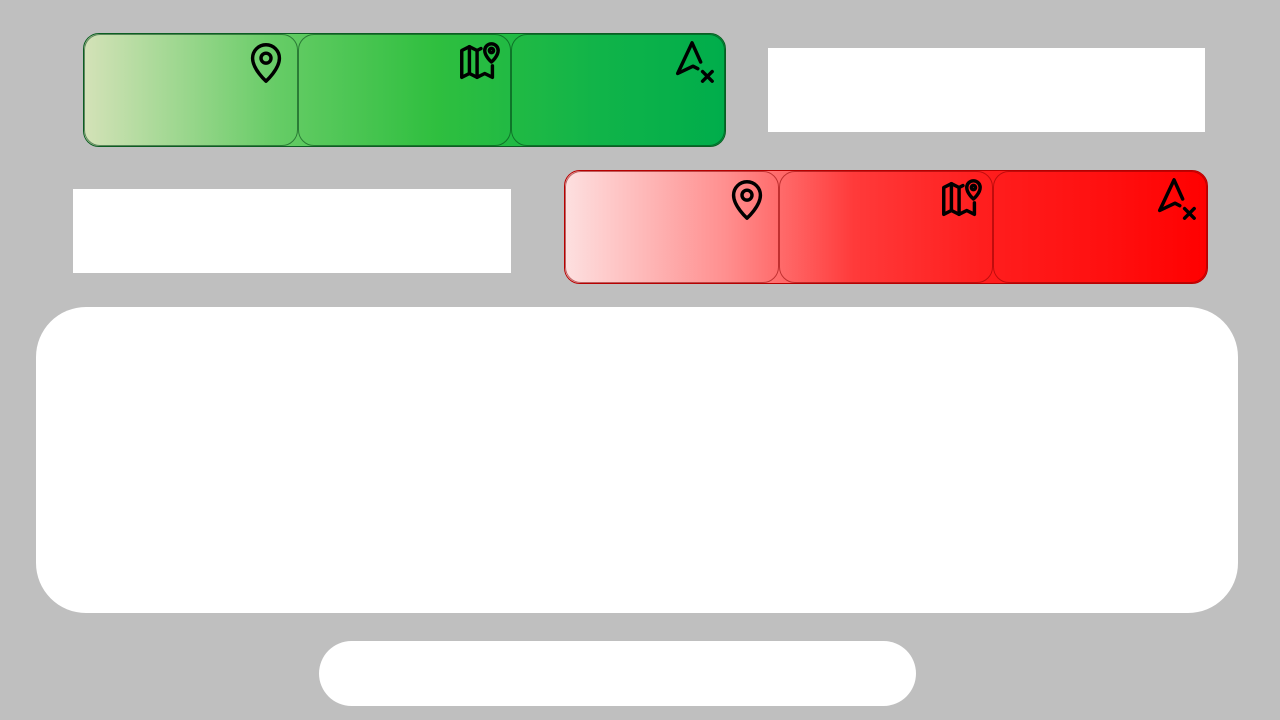 The image size is (1280, 720). Describe the element at coordinates (618, 90) in the screenshot. I see `green-segment-navigation-off` at that location.